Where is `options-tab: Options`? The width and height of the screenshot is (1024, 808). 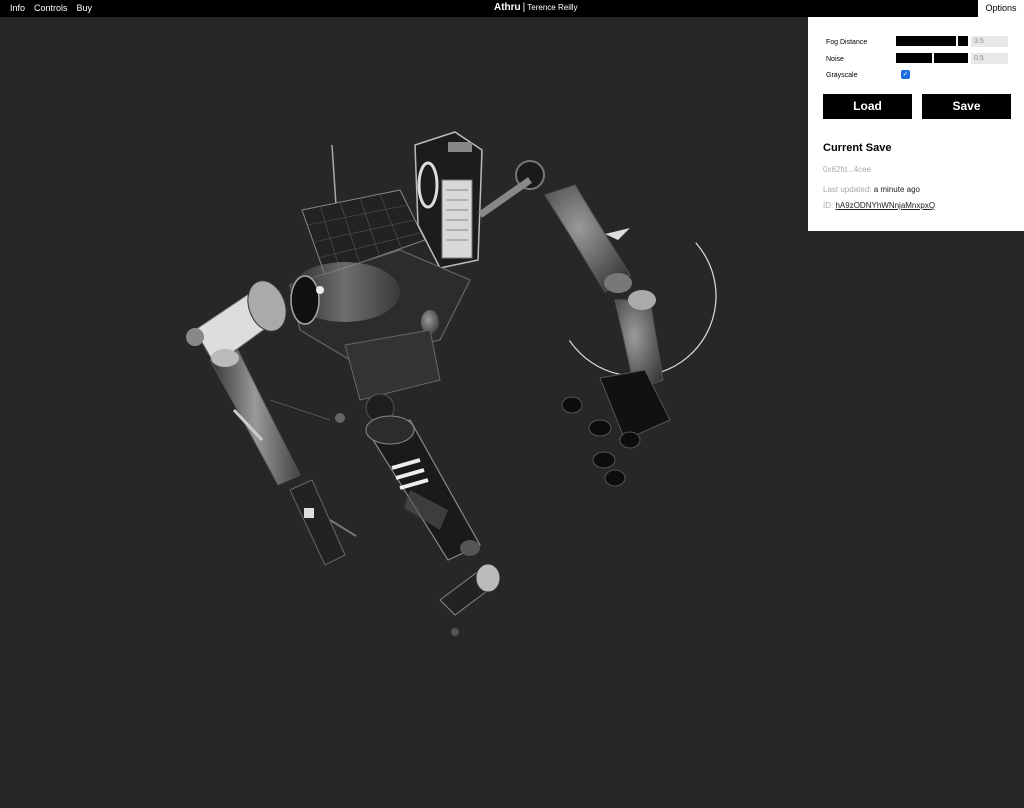
options-tab: Options is located at coordinates (1001, 8).